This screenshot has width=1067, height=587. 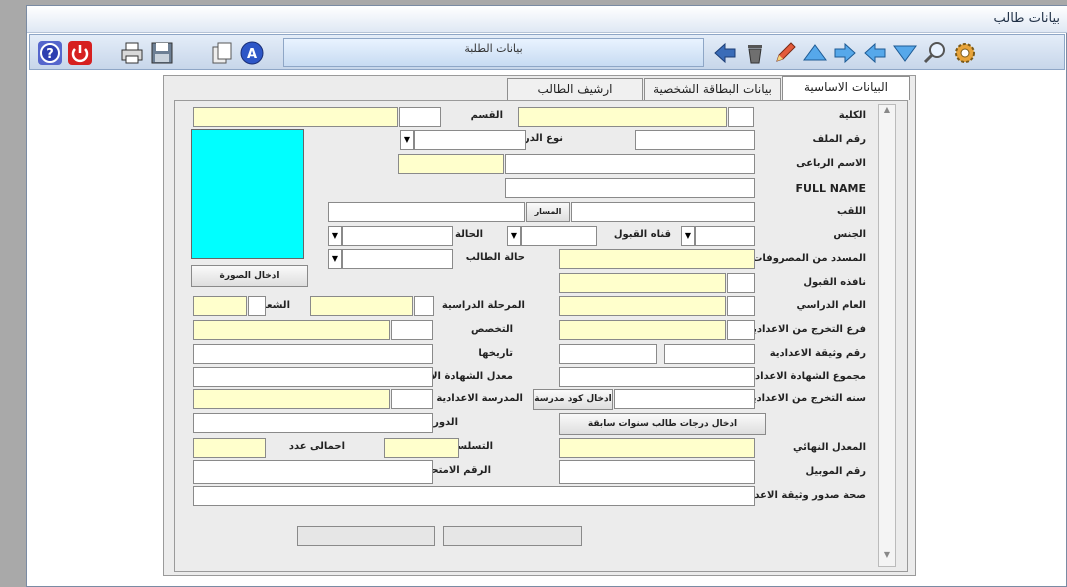 What do you see at coordinates (657, 259) in the screenshot?
I see `fees-paid-field` at bounding box center [657, 259].